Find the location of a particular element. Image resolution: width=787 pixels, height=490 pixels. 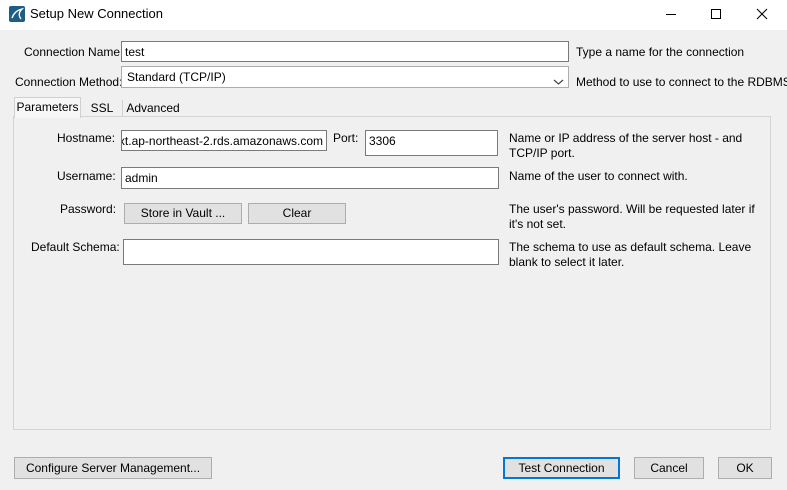

username-input: admin is located at coordinates (310, 178).